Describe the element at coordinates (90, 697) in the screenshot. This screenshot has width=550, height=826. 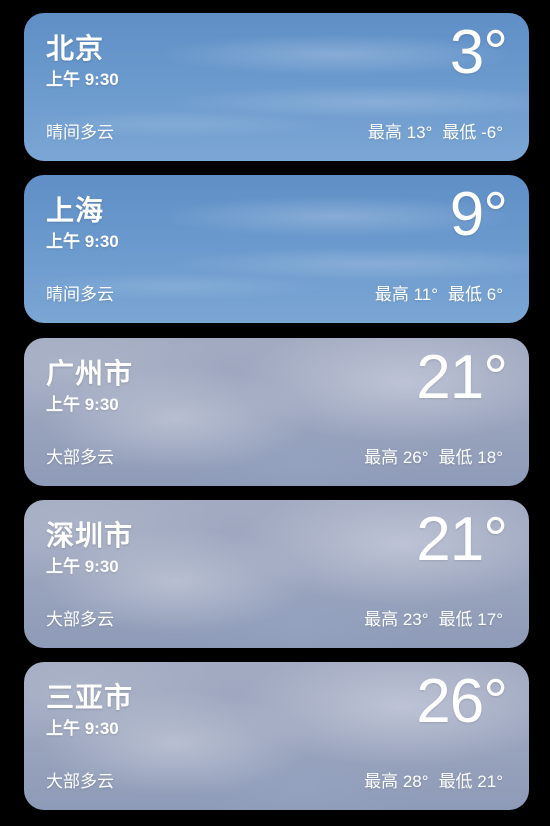
I see `city-name: 三亚市` at that location.